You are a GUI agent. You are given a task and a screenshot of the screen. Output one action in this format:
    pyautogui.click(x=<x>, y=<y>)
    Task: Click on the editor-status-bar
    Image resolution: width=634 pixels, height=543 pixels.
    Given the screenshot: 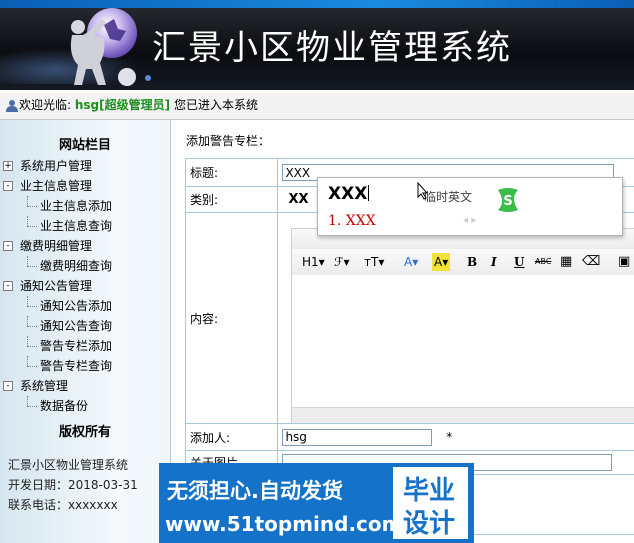 What is the action you would take?
    pyautogui.click(x=463, y=415)
    